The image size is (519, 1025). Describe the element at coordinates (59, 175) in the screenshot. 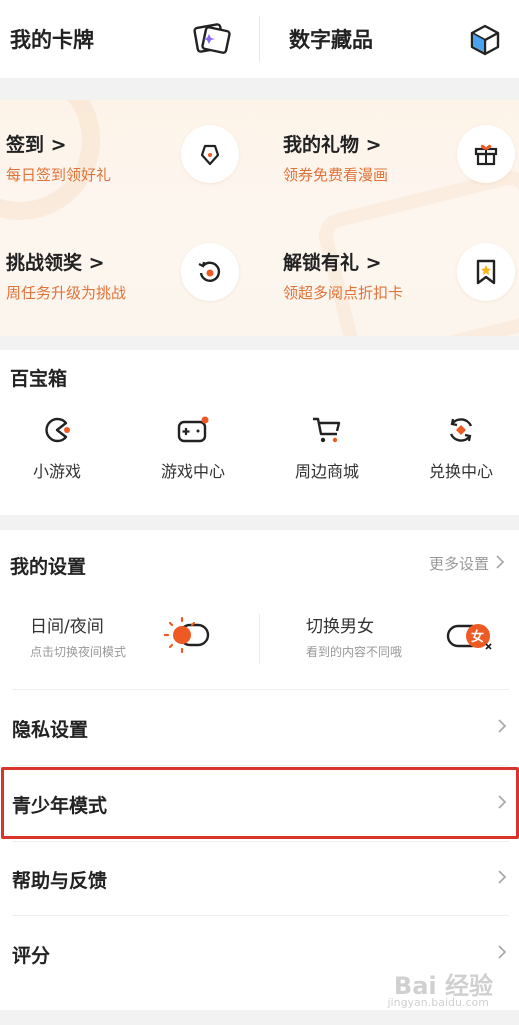

I see `task-subtitle: 每日签到领好礼` at that location.